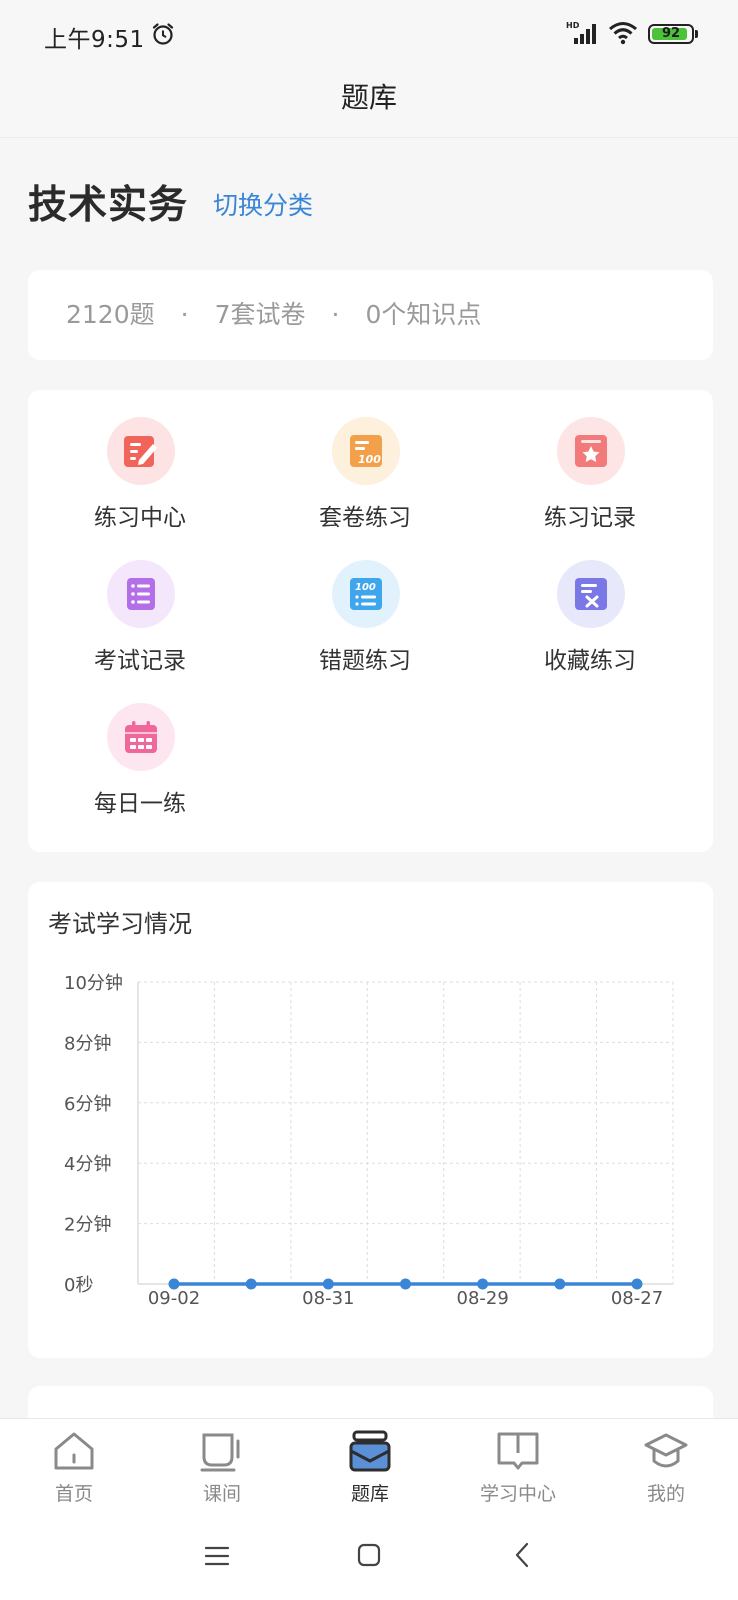 The height and width of the screenshot is (1600, 738). I want to click on wifi-icon, so click(623, 33).